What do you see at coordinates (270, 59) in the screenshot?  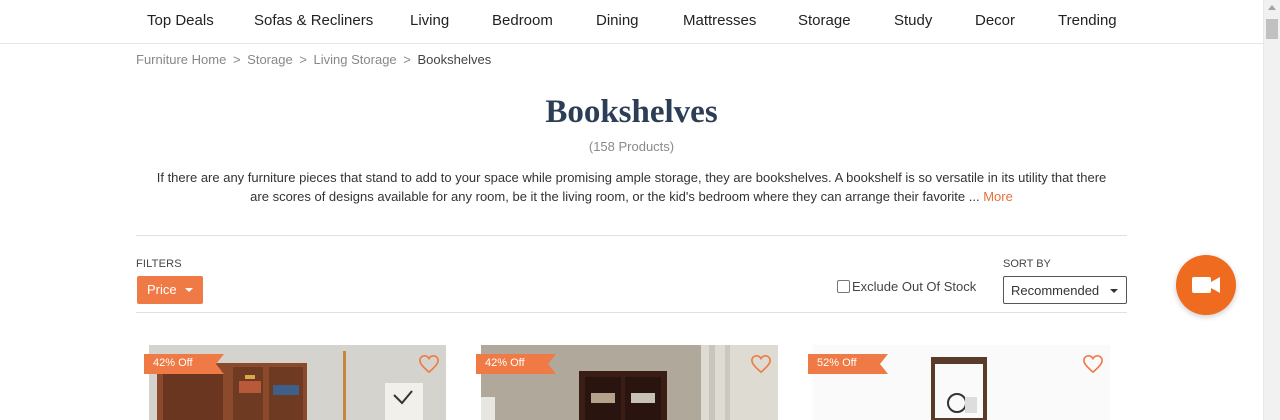 I see `breadcrumb-link-storage: Storage` at bounding box center [270, 59].